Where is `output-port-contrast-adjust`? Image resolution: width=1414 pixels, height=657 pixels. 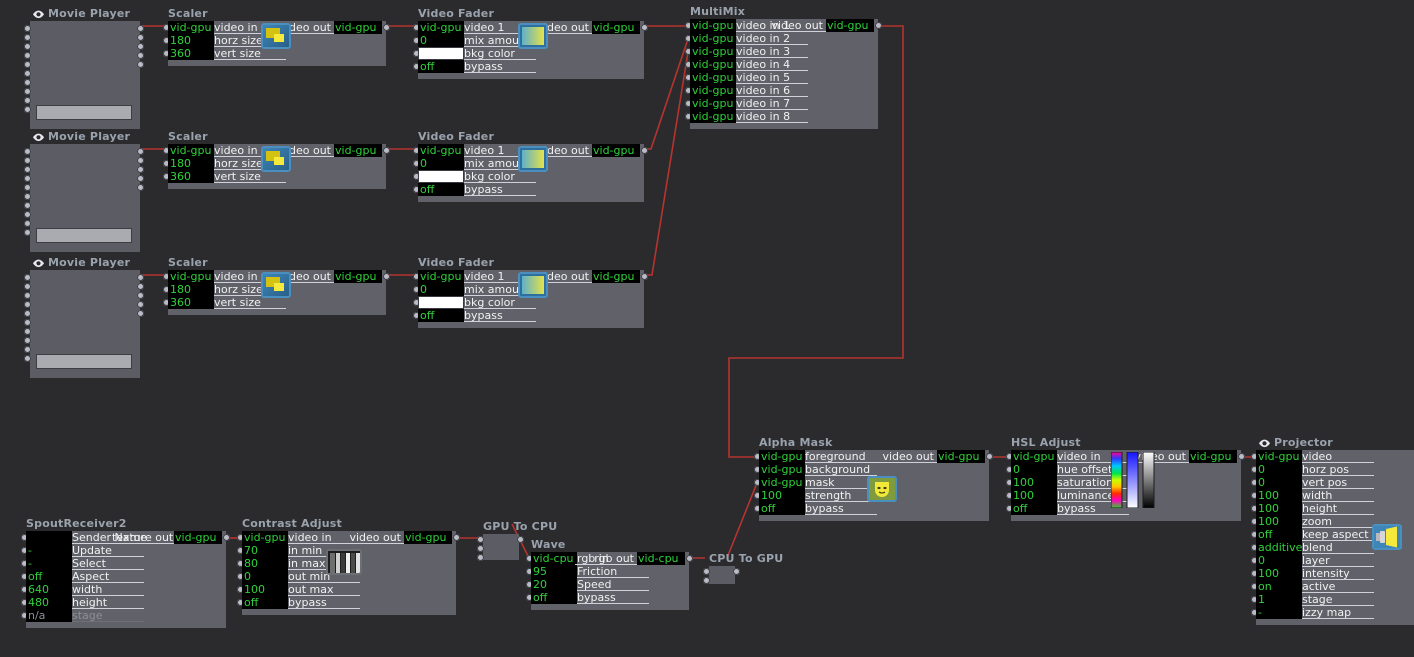
output-port-contrast-adjust is located at coordinates (456, 537).